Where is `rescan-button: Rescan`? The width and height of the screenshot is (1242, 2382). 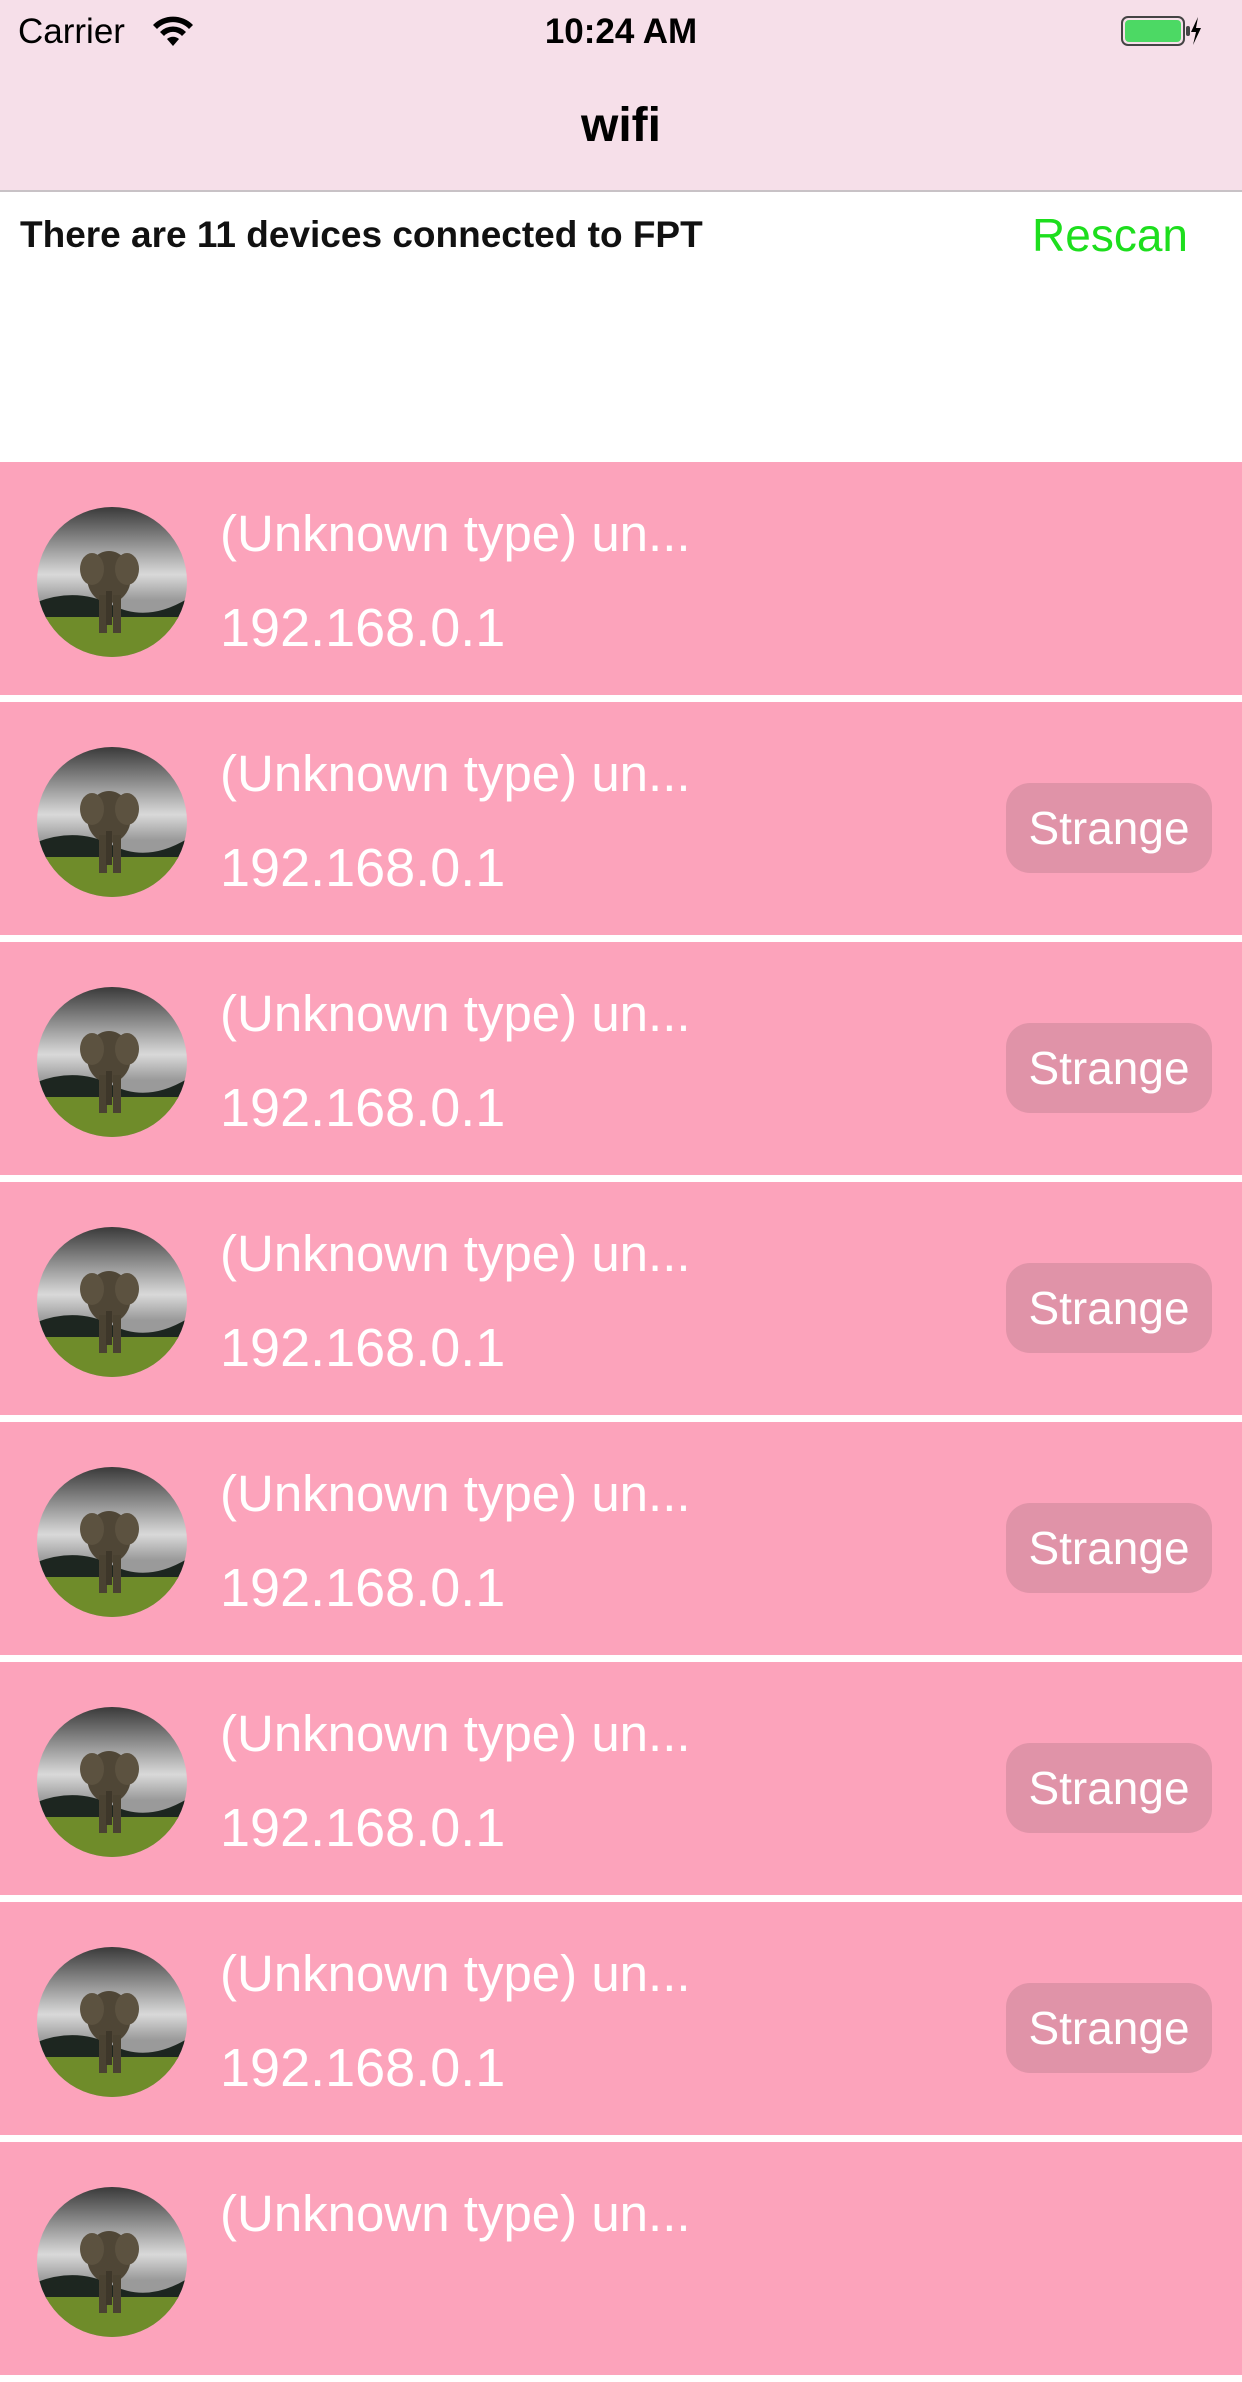
rescan-button: Rescan is located at coordinates (1110, 235).